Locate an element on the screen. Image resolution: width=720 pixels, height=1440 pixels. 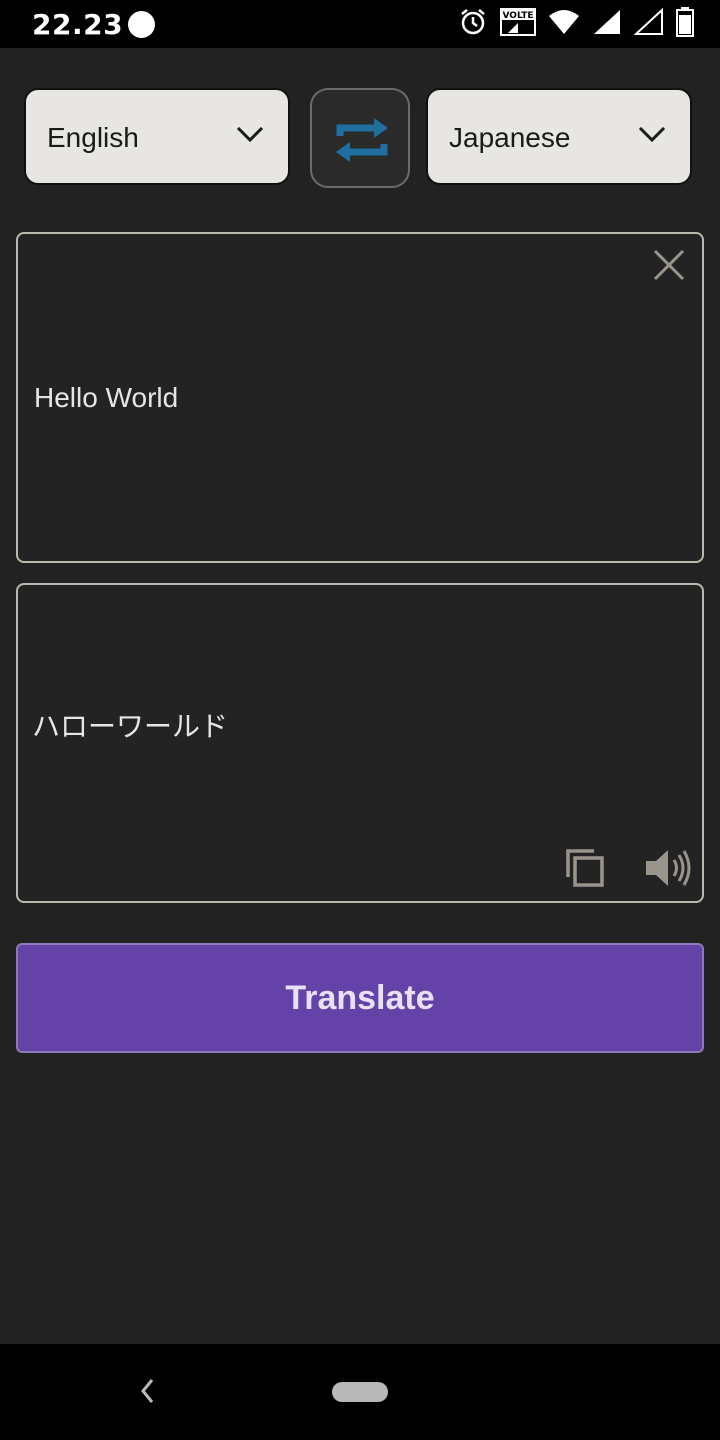
swap-languages-button is located at coordinates (360, 138).